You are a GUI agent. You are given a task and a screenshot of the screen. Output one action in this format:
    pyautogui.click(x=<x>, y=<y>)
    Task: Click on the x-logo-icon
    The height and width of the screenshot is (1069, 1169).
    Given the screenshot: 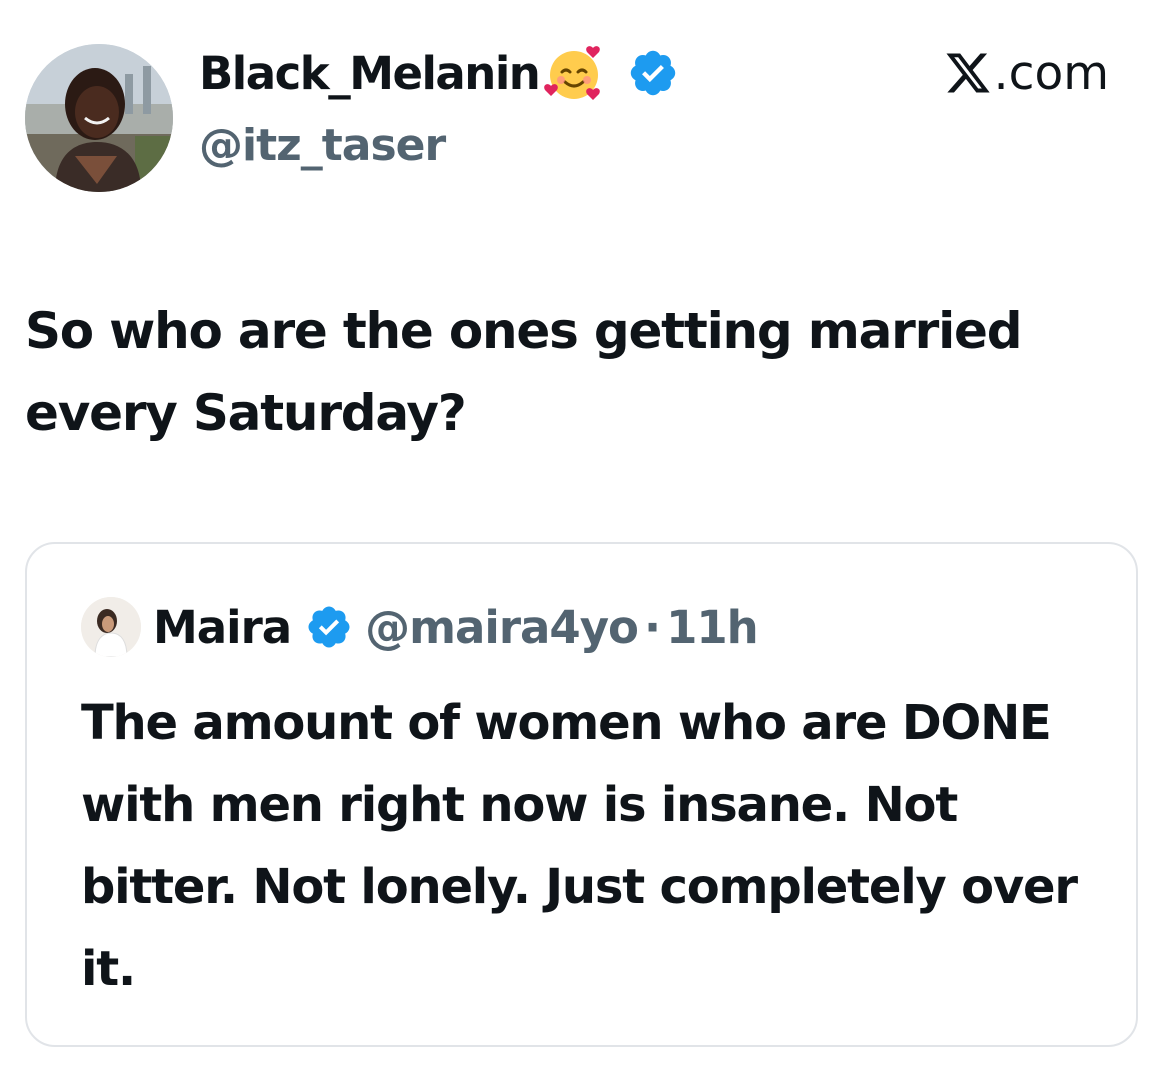 What is the action you would take?
    pyautogui.click(x=968, y=73)
    